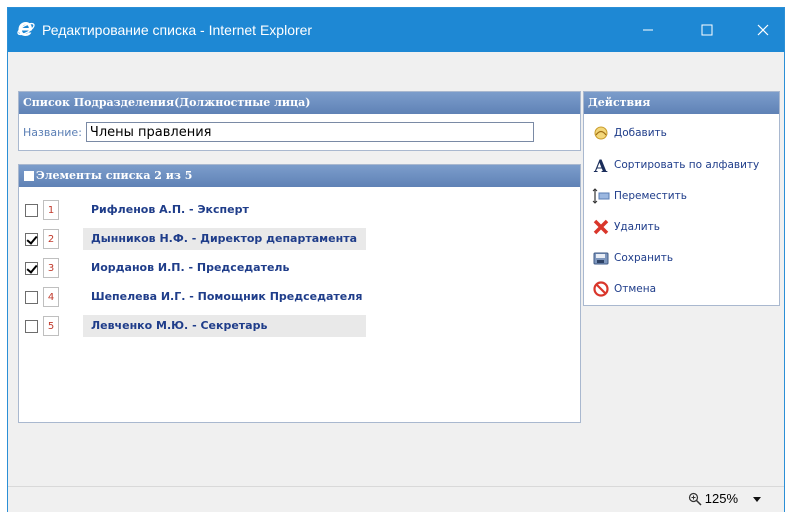 This screenshot has height=513, width=786. I want to click on select-all-checkbox, so click(29, 176).